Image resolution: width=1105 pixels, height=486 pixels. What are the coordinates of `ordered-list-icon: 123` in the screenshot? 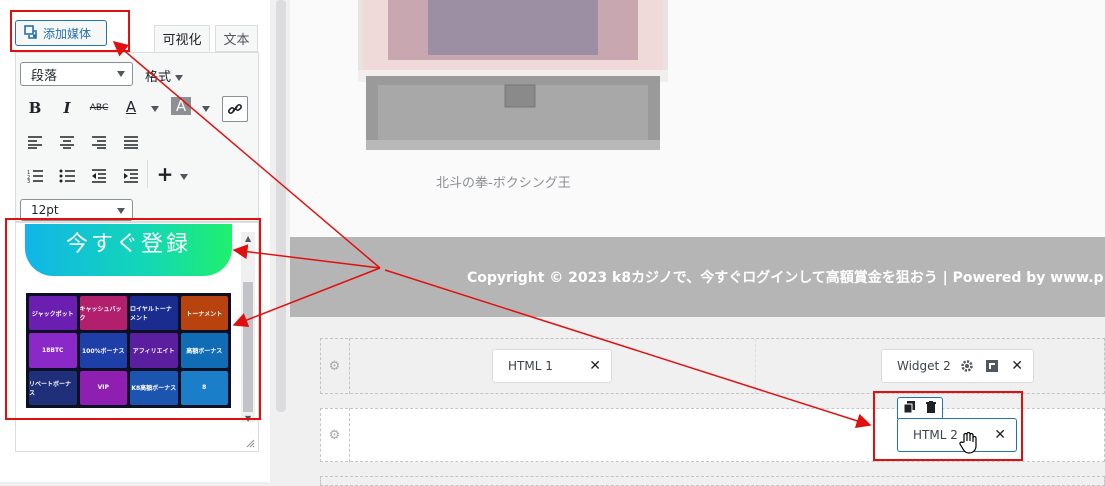 It's located at (35, 176).